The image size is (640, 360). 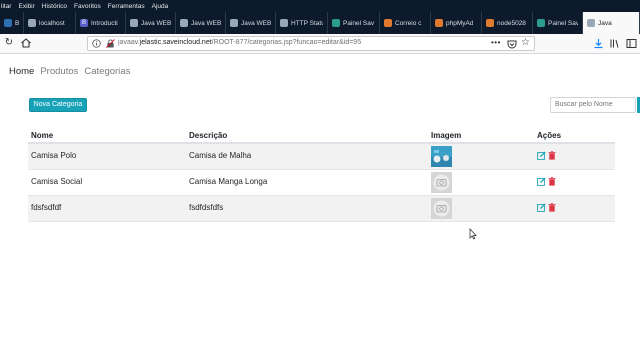 What do you see at coordinates (593, 105) in the screenshot?
I see `search-input: Buscar pelo Nome` at bounding box center [593, 105].